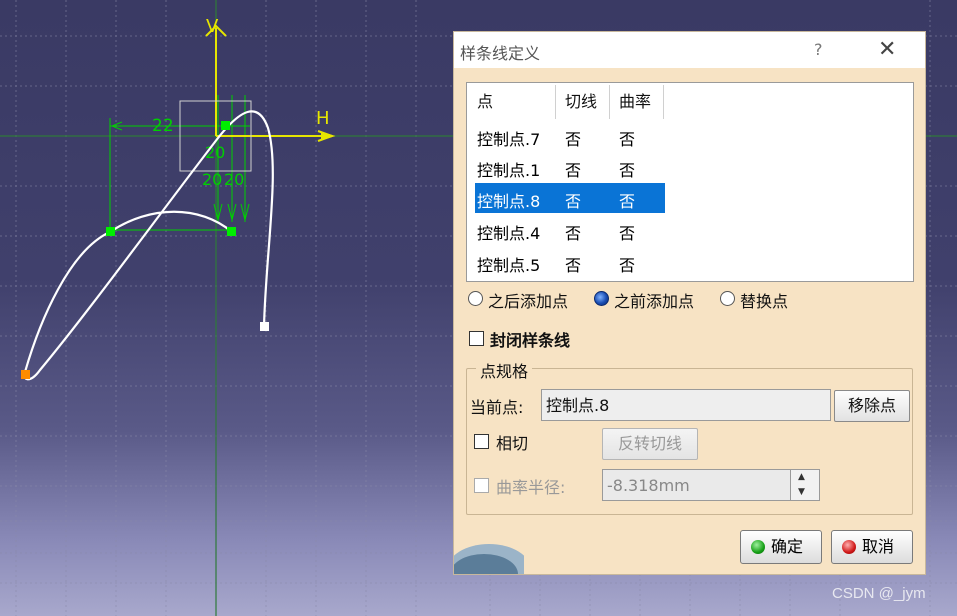 The width and height of the screenshot is (957, 616). Describe the element at coordinates (650, 444) in the screenshot. I see `reverse-tangent-button: 反转切线` at that location.